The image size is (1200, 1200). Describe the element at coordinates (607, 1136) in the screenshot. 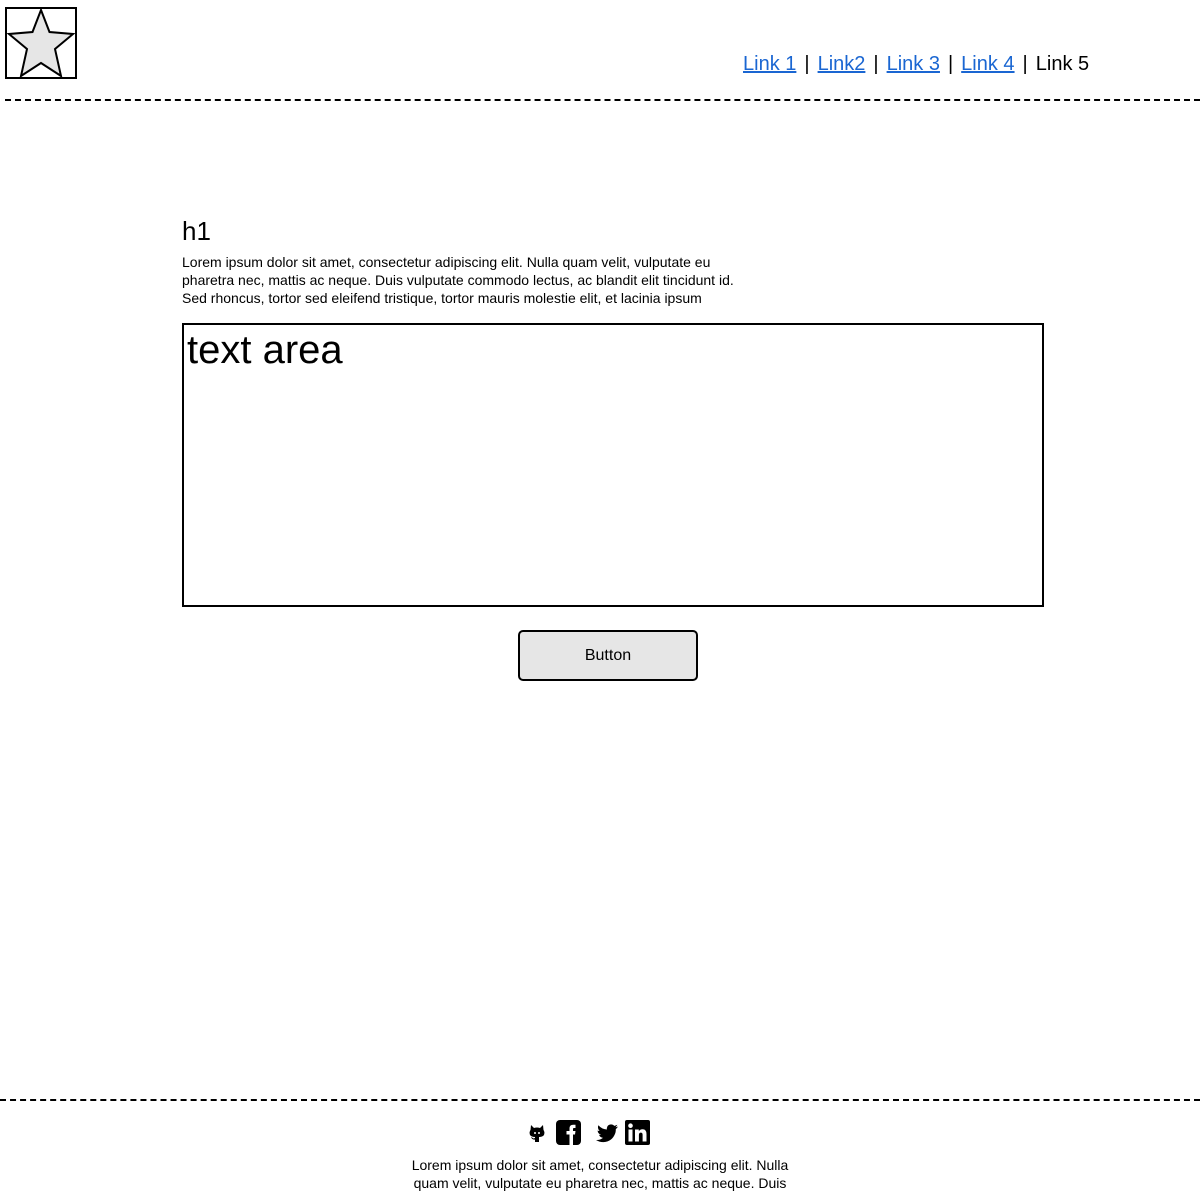

I see `twitter-icon` at that location.